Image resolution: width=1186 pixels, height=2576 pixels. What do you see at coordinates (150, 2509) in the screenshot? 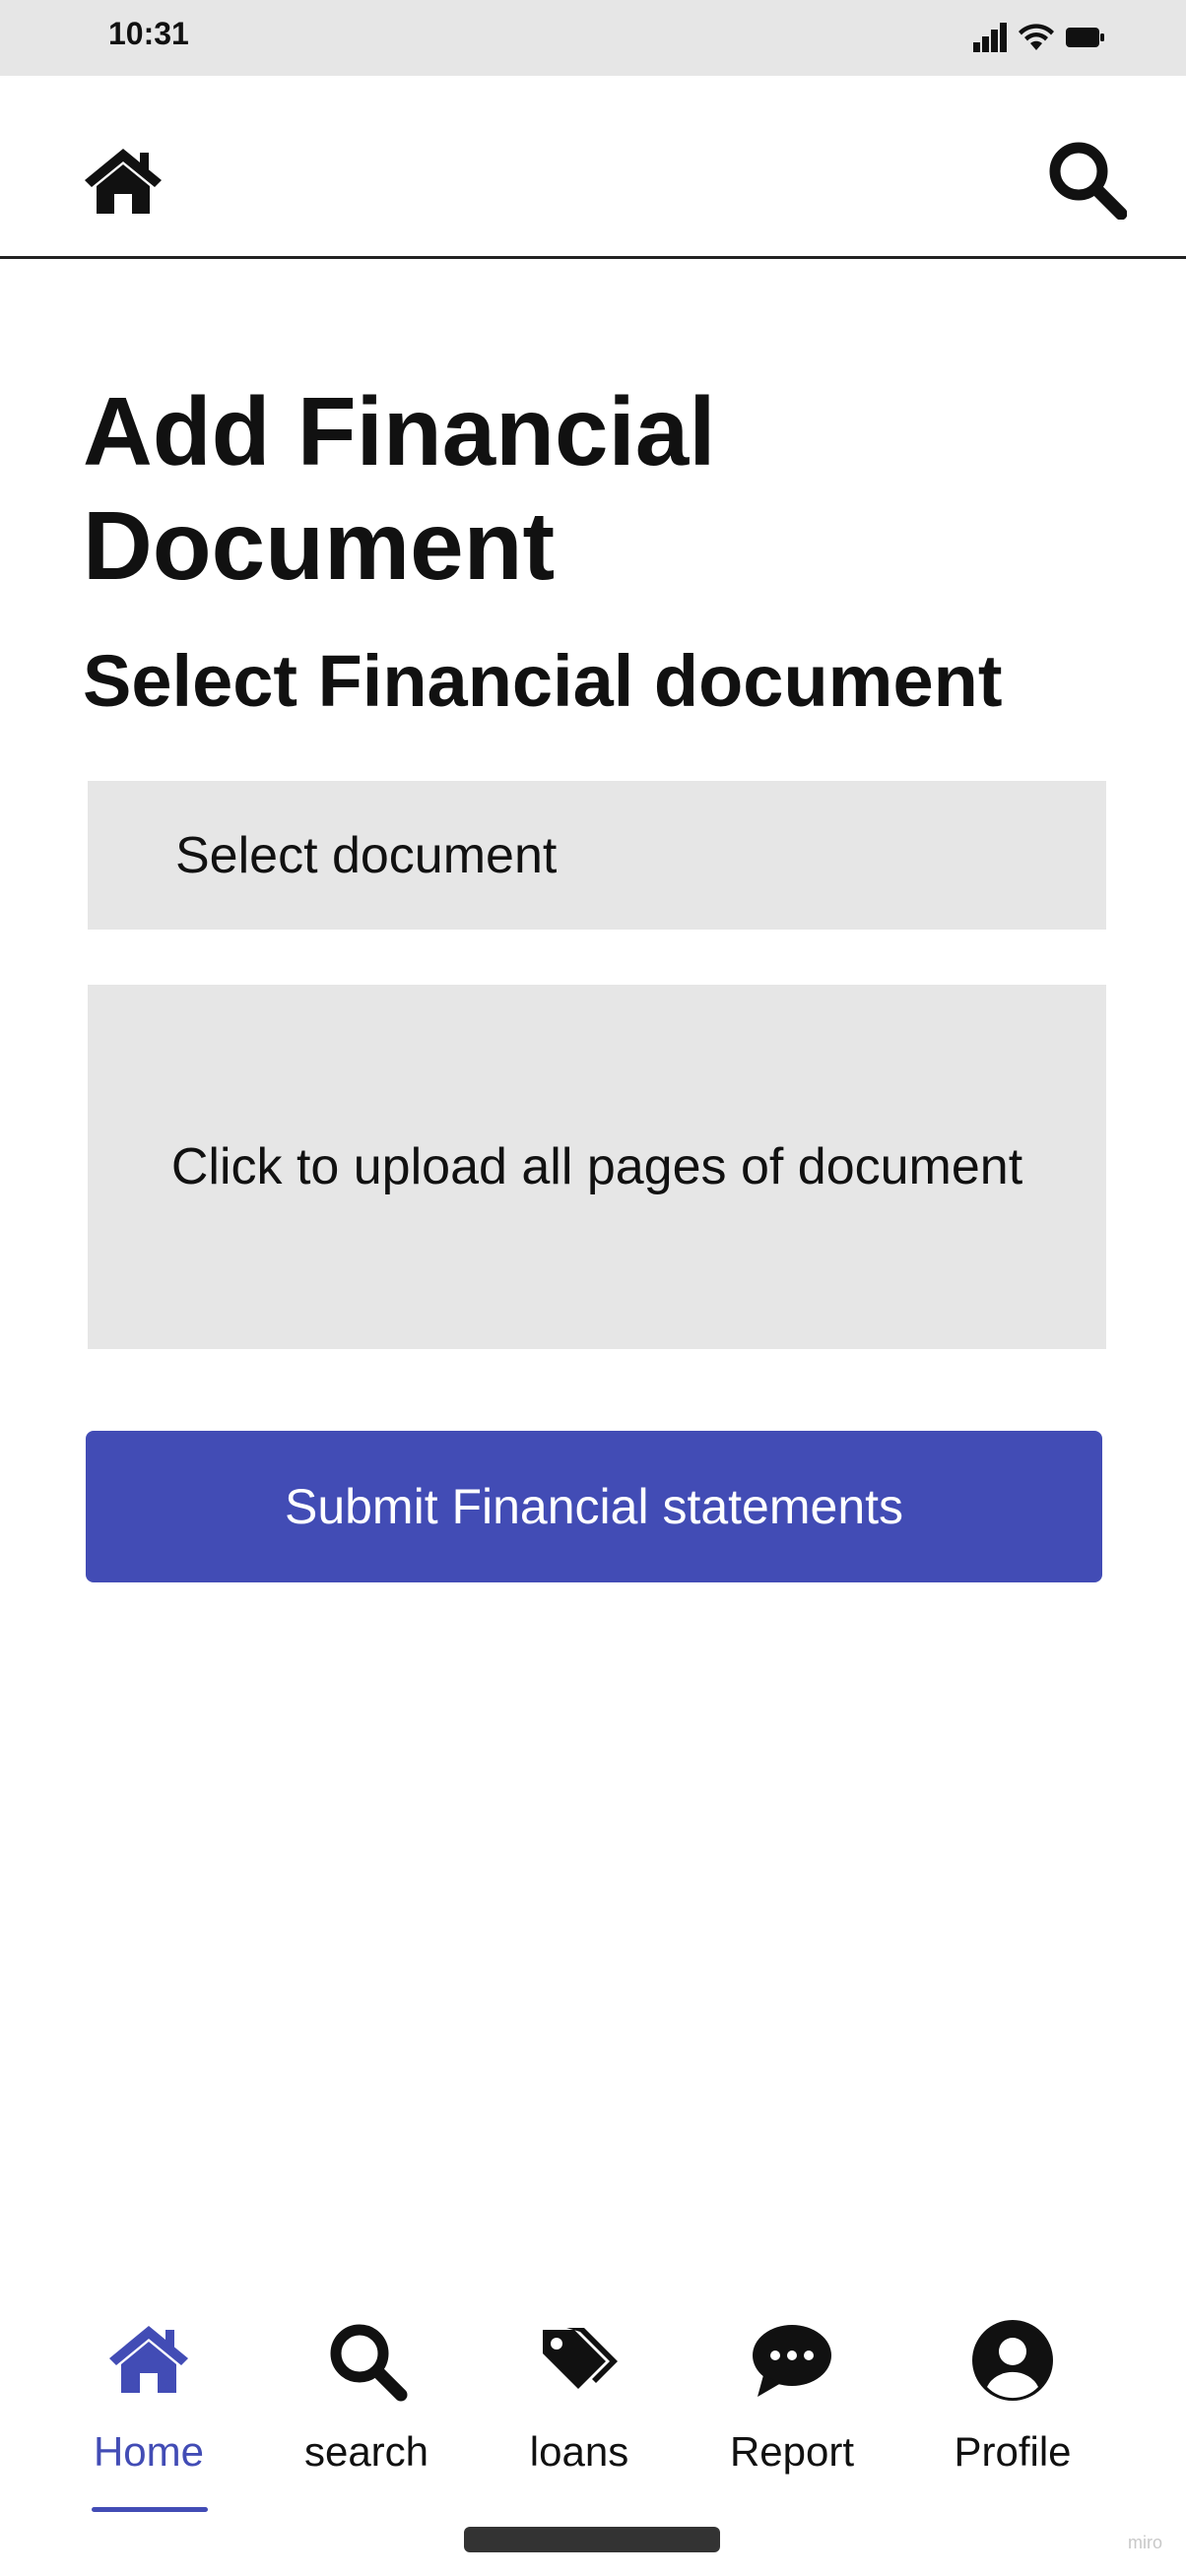
I see `active-tab-indicator` at bounding box center [150, 2509].